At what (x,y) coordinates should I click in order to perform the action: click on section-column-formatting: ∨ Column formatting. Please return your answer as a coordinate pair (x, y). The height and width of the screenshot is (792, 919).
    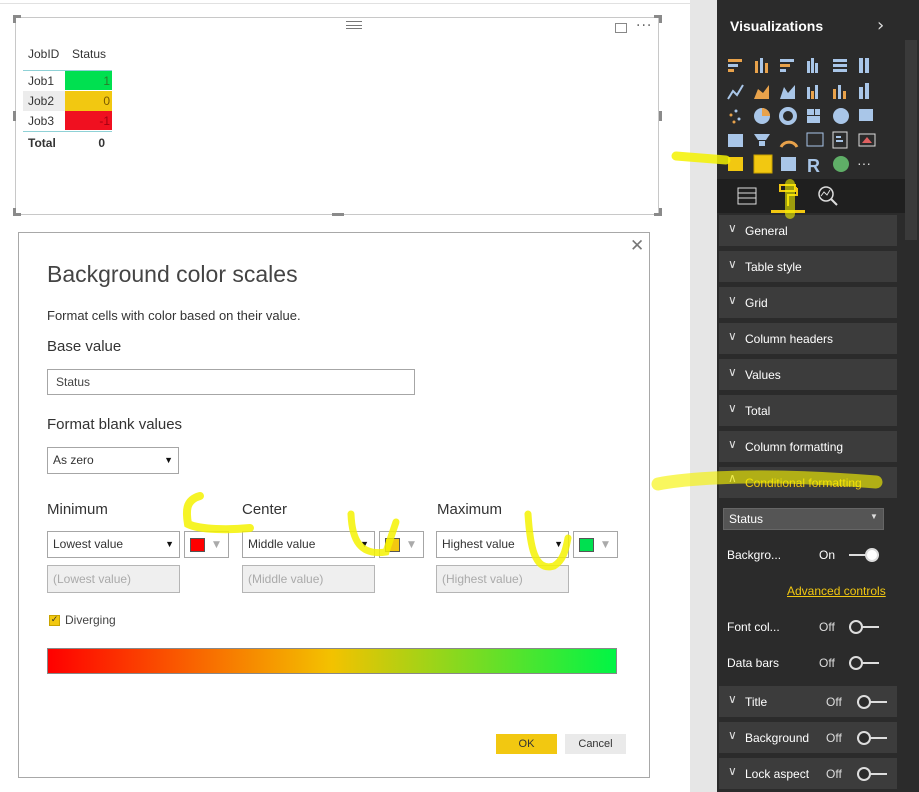
    Looking at the image, I should click on (808, 447).